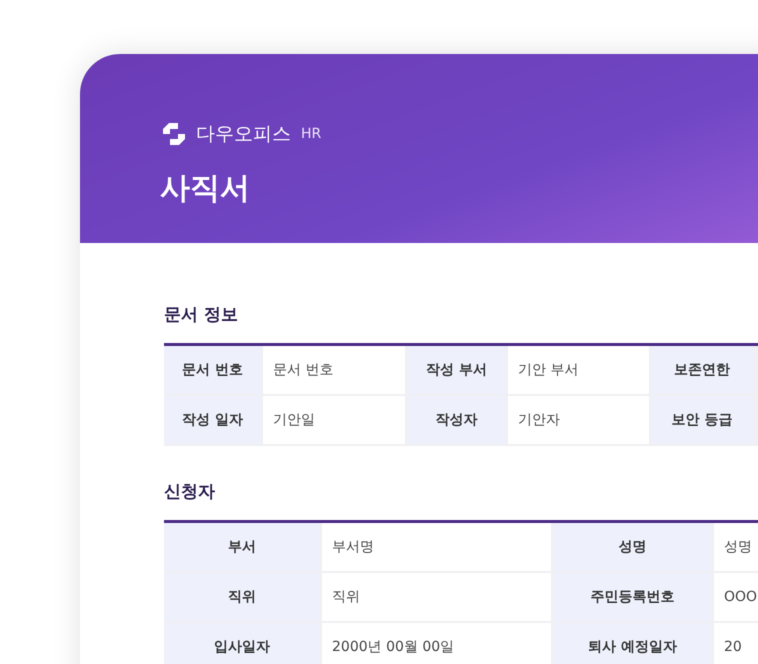  Describe the element at coordinates (736, 547) in the screenshot. I see `value-cell: 성명` at that location.